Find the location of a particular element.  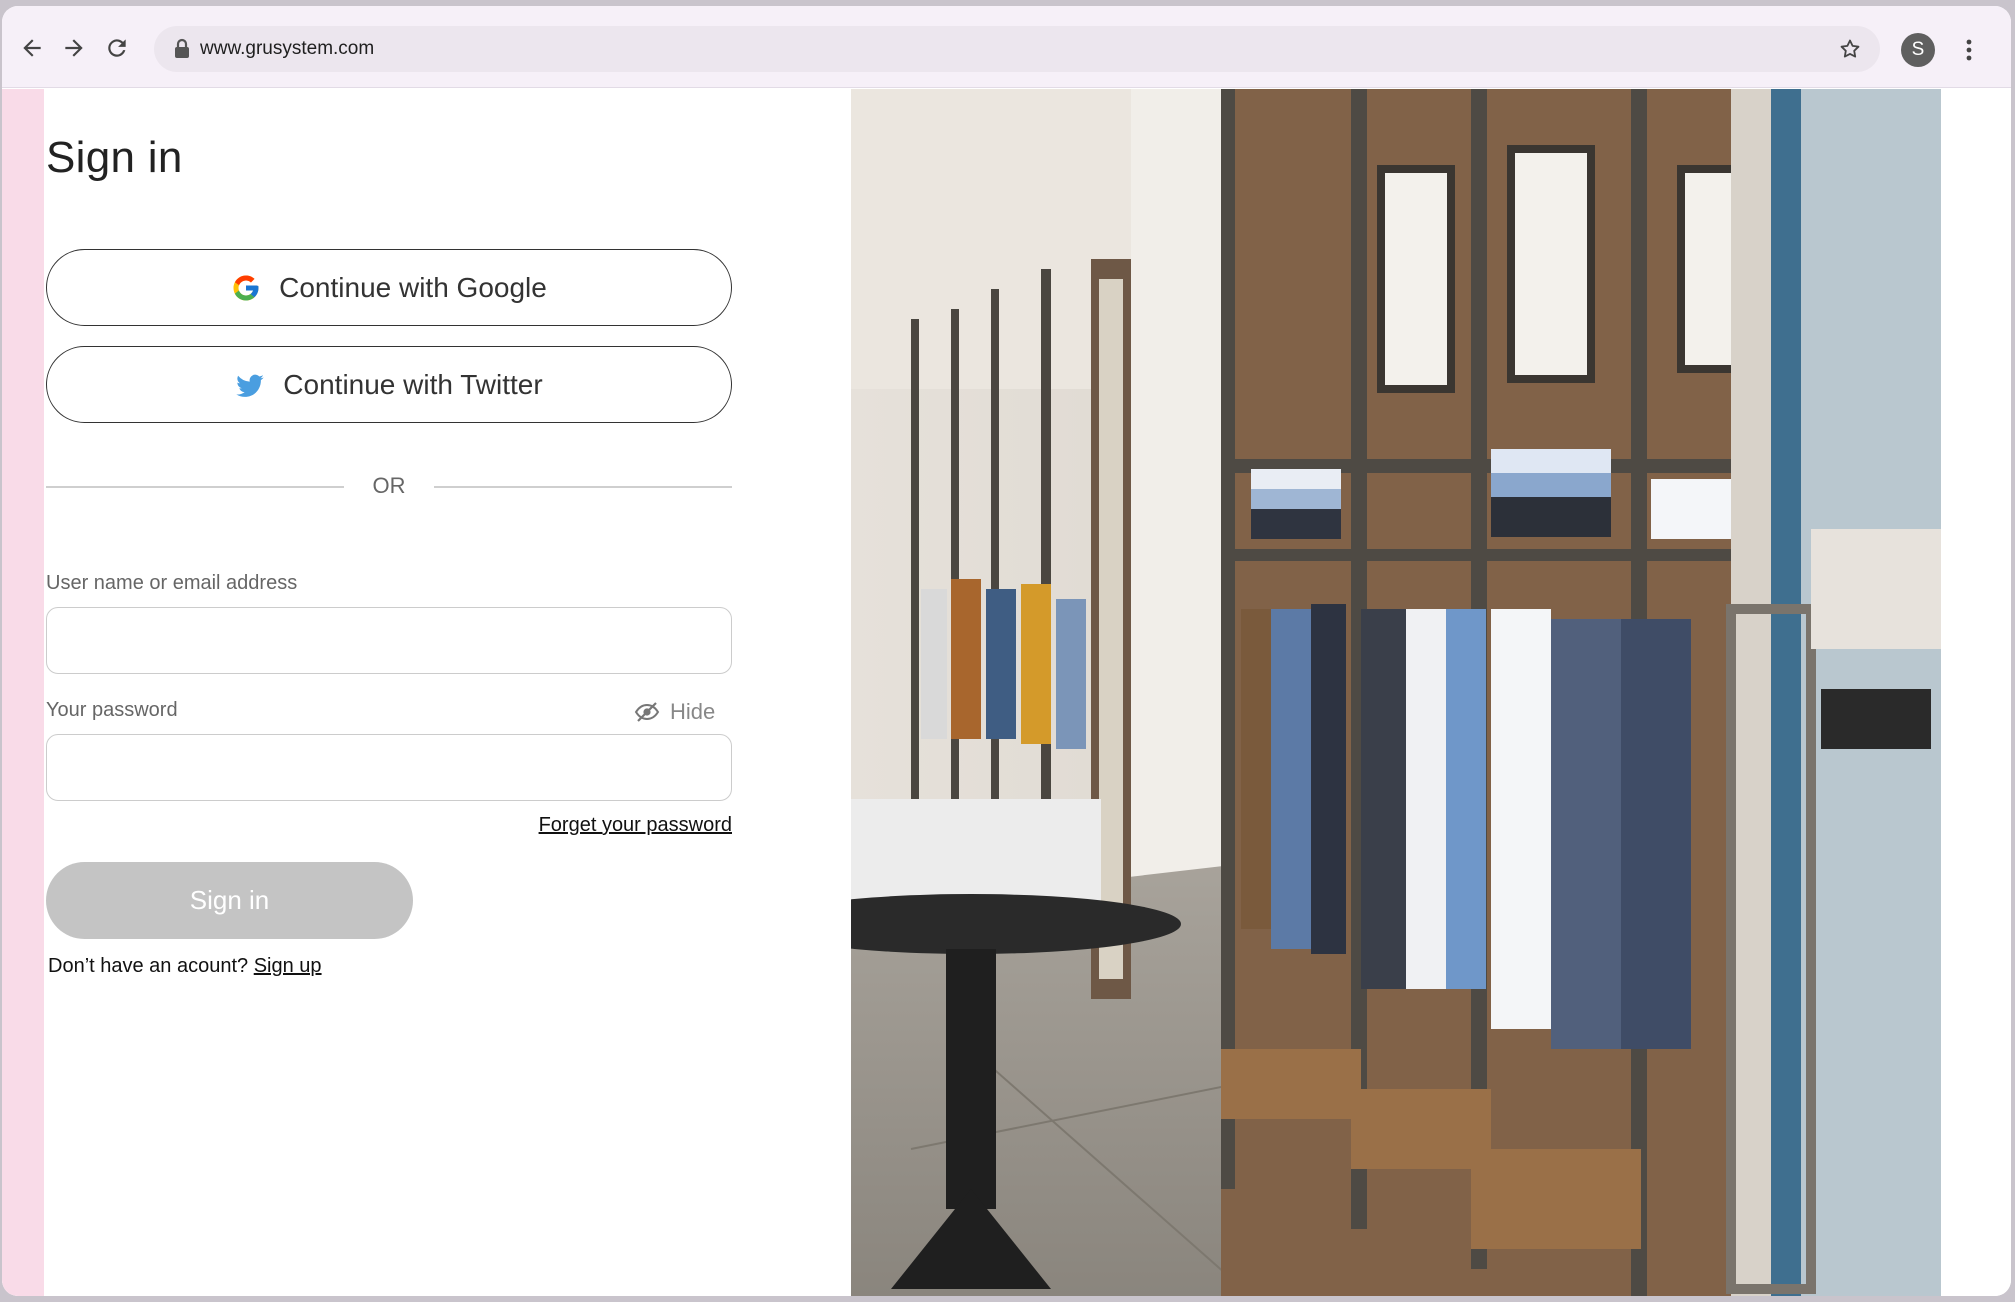

signup-prompt: Don’t have an acount? Sign up is located at coordinates (185, 966).